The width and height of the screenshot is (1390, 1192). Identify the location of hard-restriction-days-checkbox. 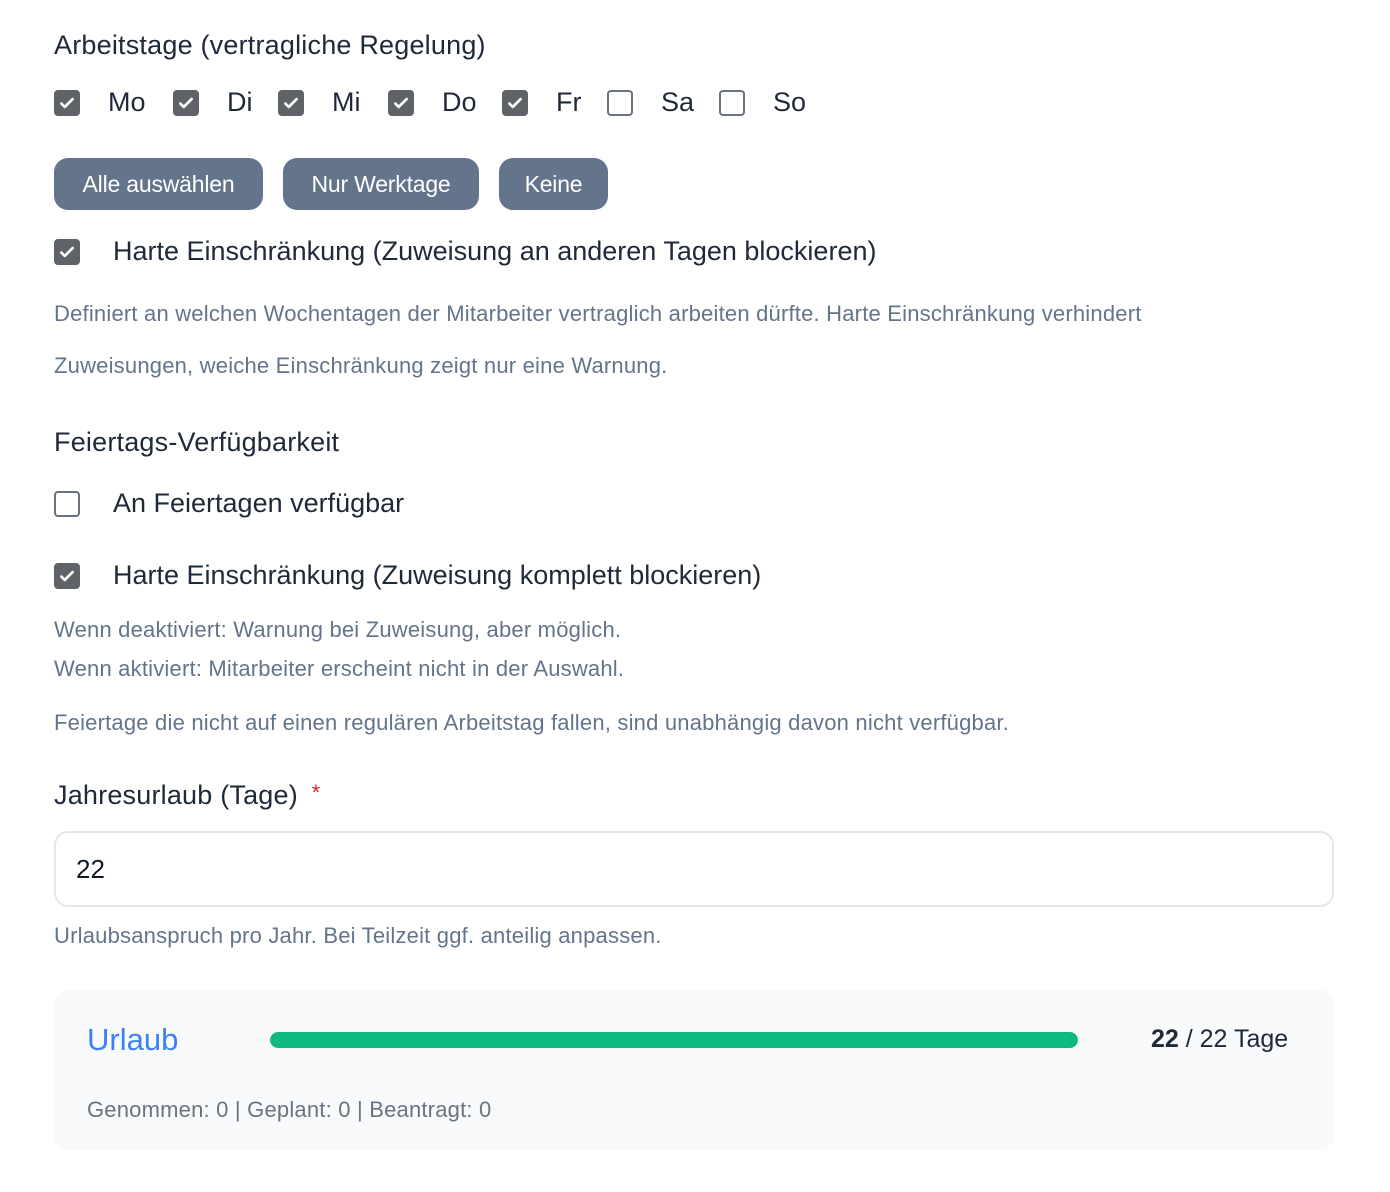
(67, 252).